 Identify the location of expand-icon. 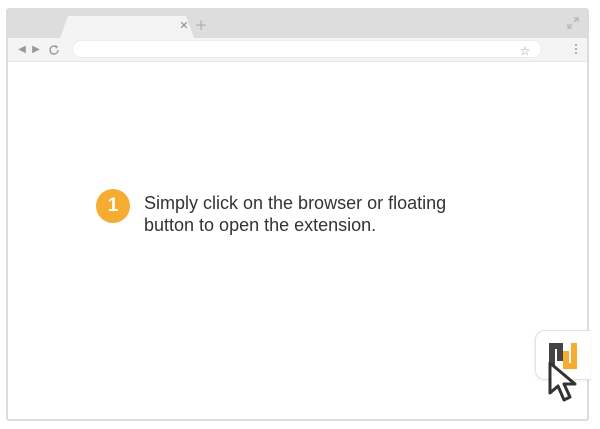
(573, 23).